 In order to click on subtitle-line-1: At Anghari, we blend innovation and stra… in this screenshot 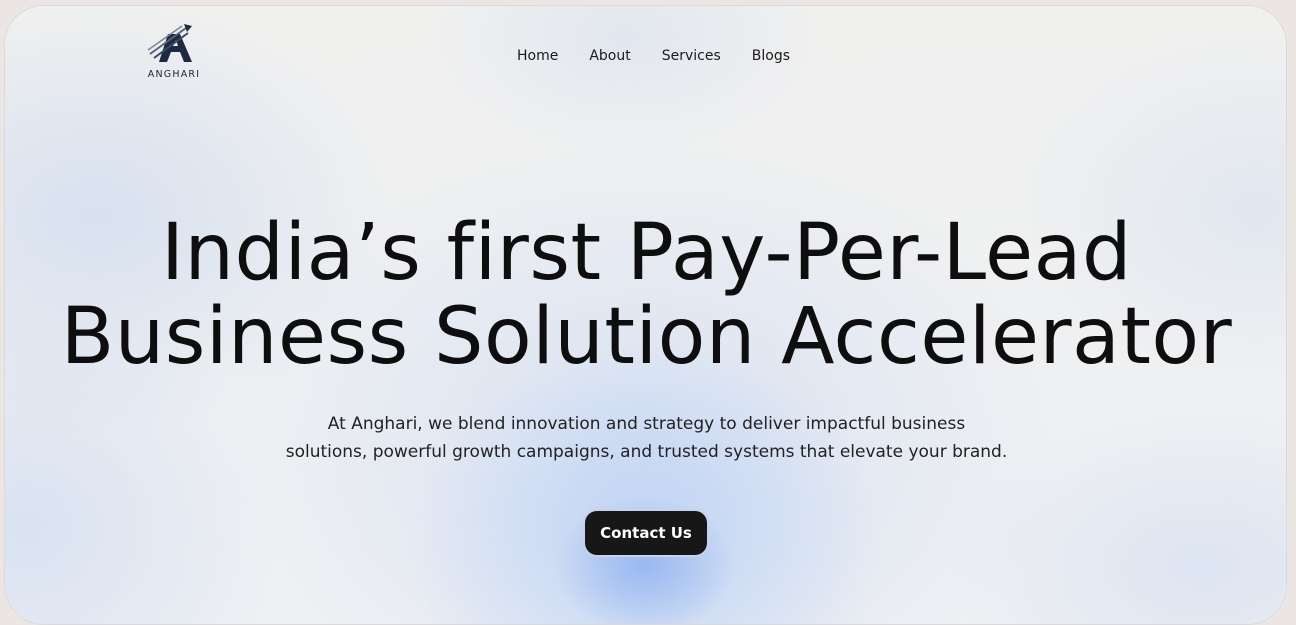, I will do `click(646, 424)`.